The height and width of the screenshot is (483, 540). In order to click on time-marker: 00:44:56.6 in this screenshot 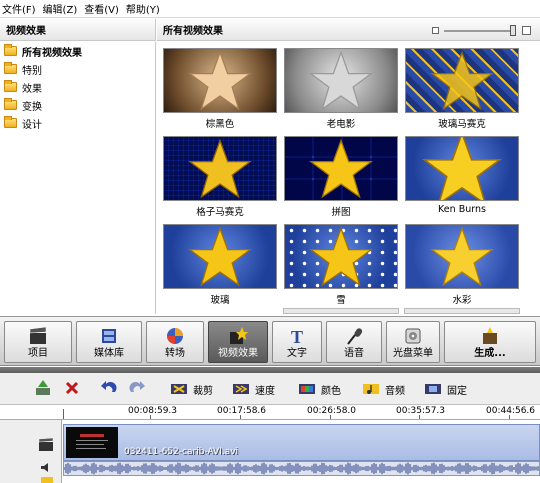, I will do `click(511, 411)`.